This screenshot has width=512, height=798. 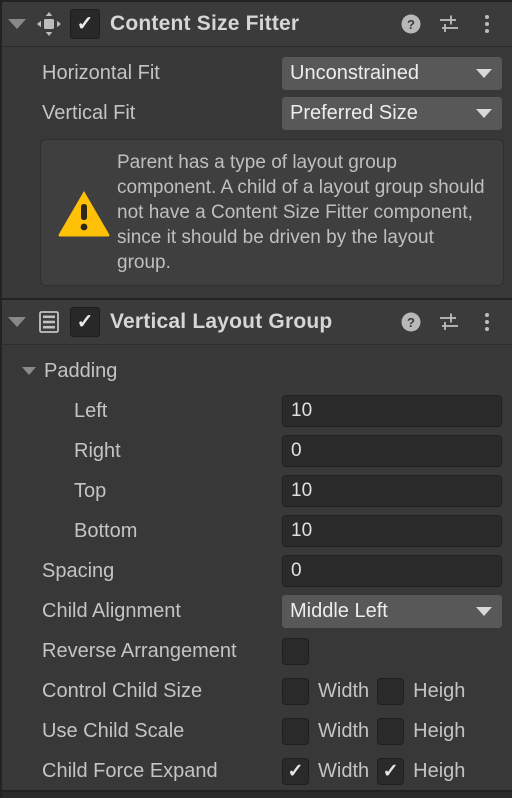 What do you see at coordinates (139, 650) in the screenshot?
I see `label-reverse-arrangement: Reverse Arrangement` at bounding box center [139, 650].